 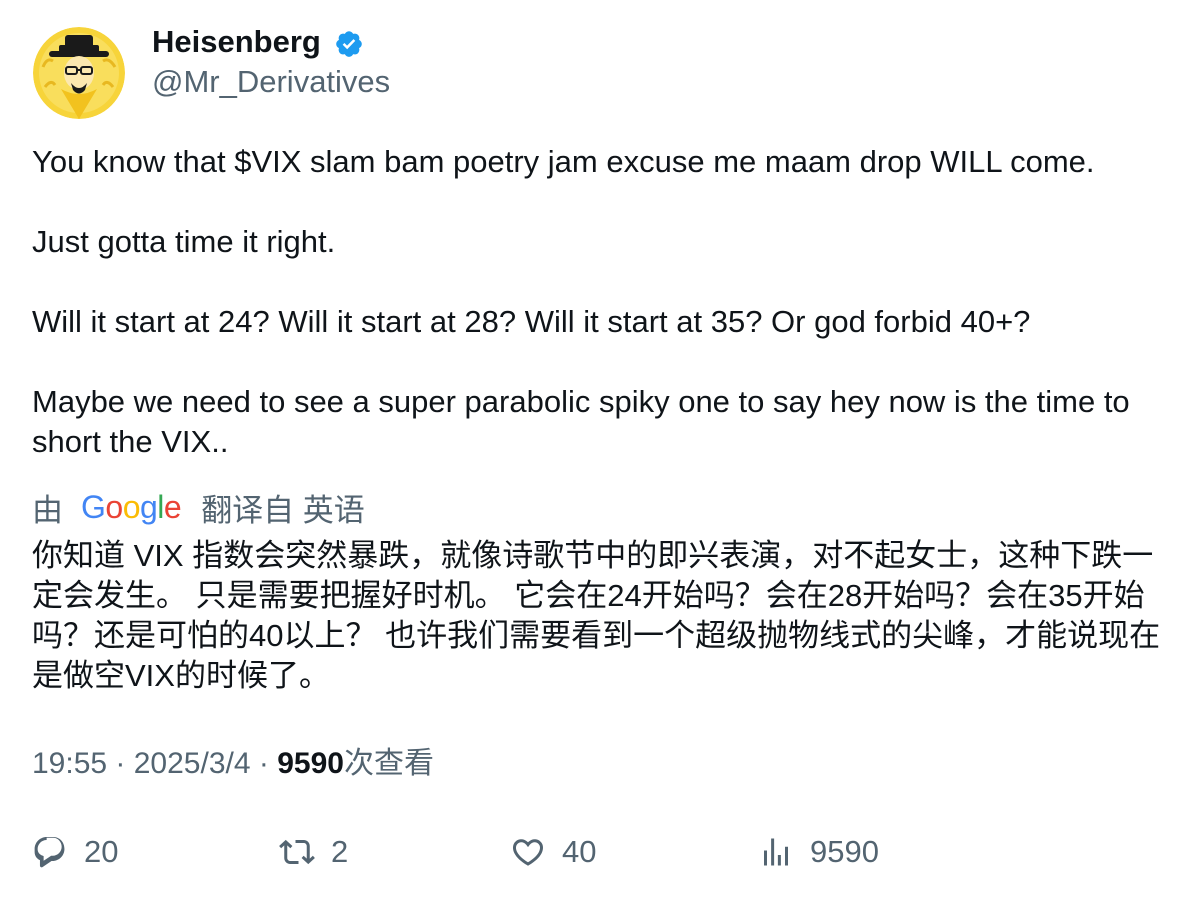 What do you see at coordinates (101, 851) in the screenshot?
I see `reply-count: 20` at bounding box center [101, 851].